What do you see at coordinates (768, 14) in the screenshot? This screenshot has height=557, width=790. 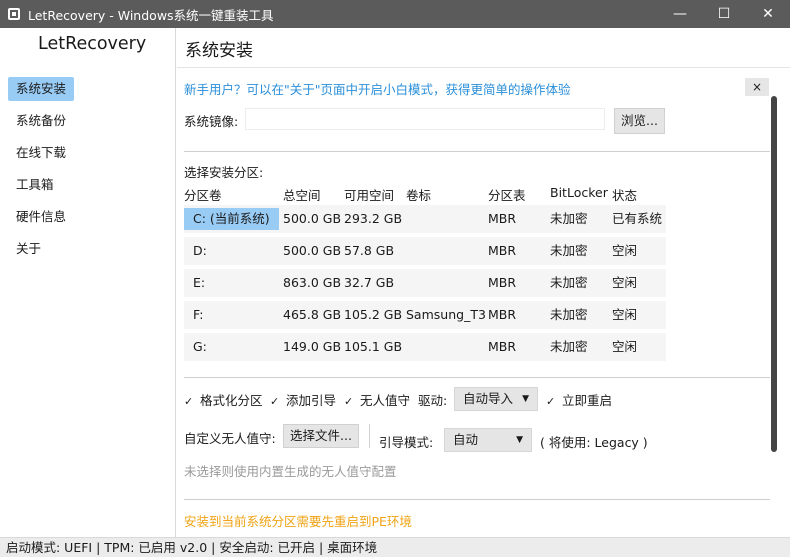 I see `close-button: ✕` at bounding box center [768, 14].